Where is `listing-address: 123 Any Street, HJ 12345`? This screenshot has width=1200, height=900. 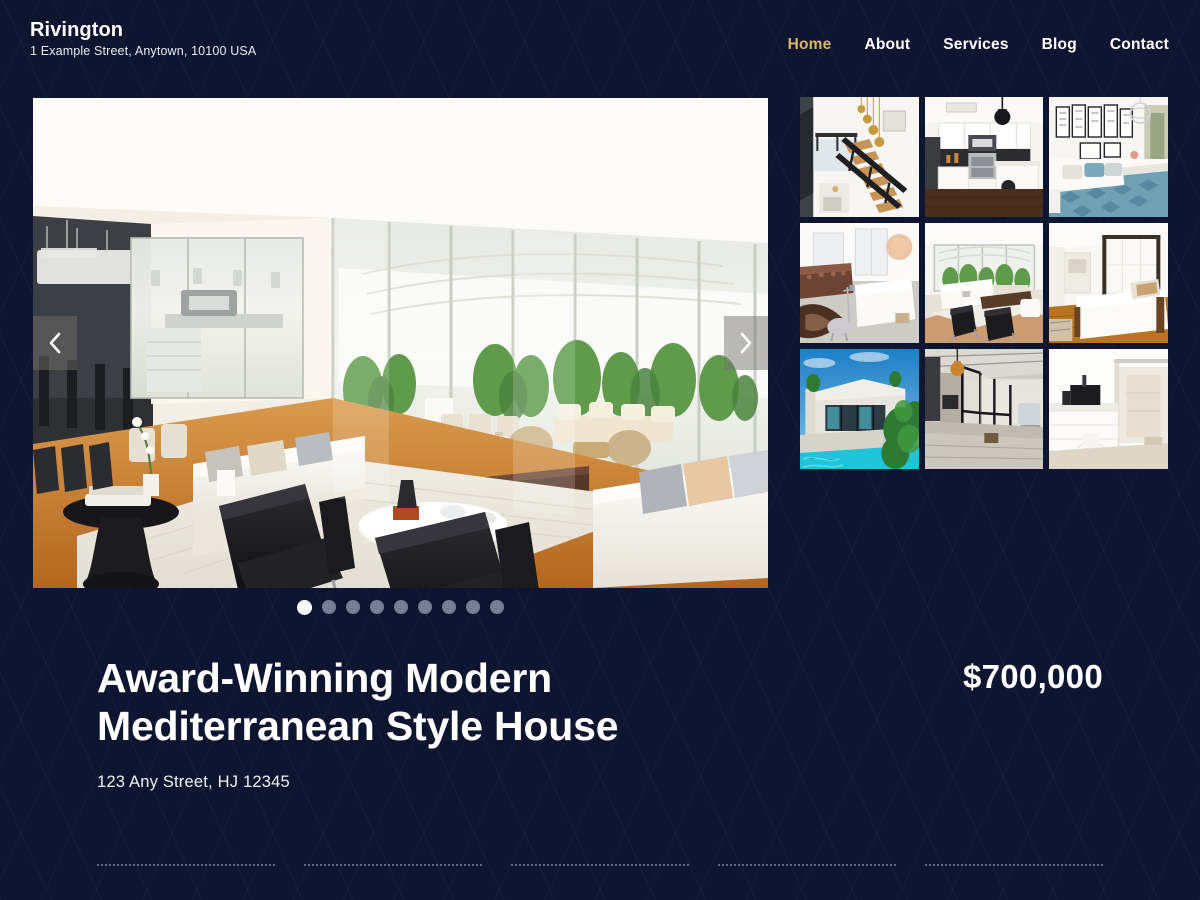 listing-address: 123 Any Street, HJ 12345 is located at coordinates (193, 782).